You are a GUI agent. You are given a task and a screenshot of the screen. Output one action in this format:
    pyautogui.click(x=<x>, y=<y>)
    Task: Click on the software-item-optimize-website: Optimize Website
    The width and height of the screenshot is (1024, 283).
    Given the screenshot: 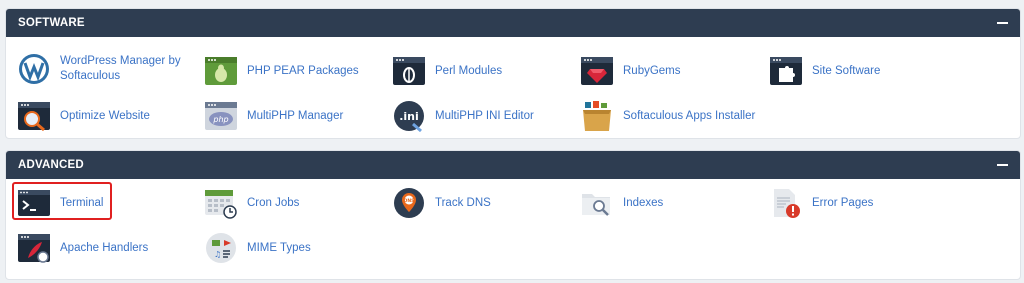 What is the action you would take?
    pyautogui.click(x=83, y=116)
    